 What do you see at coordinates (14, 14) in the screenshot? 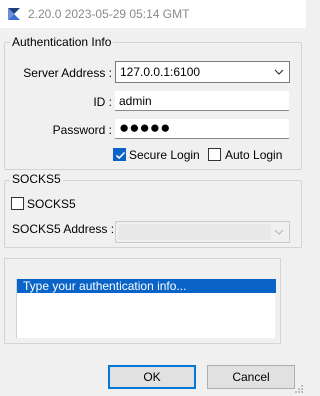
I see `app-logo-icon` at bounding box center [14, 14].